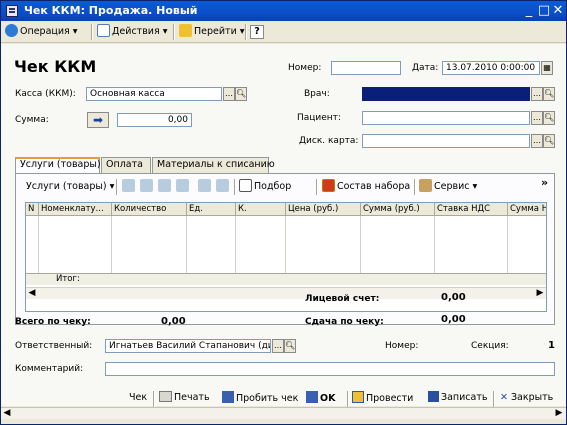  I want to click on actions-icon, so click(103, 30).